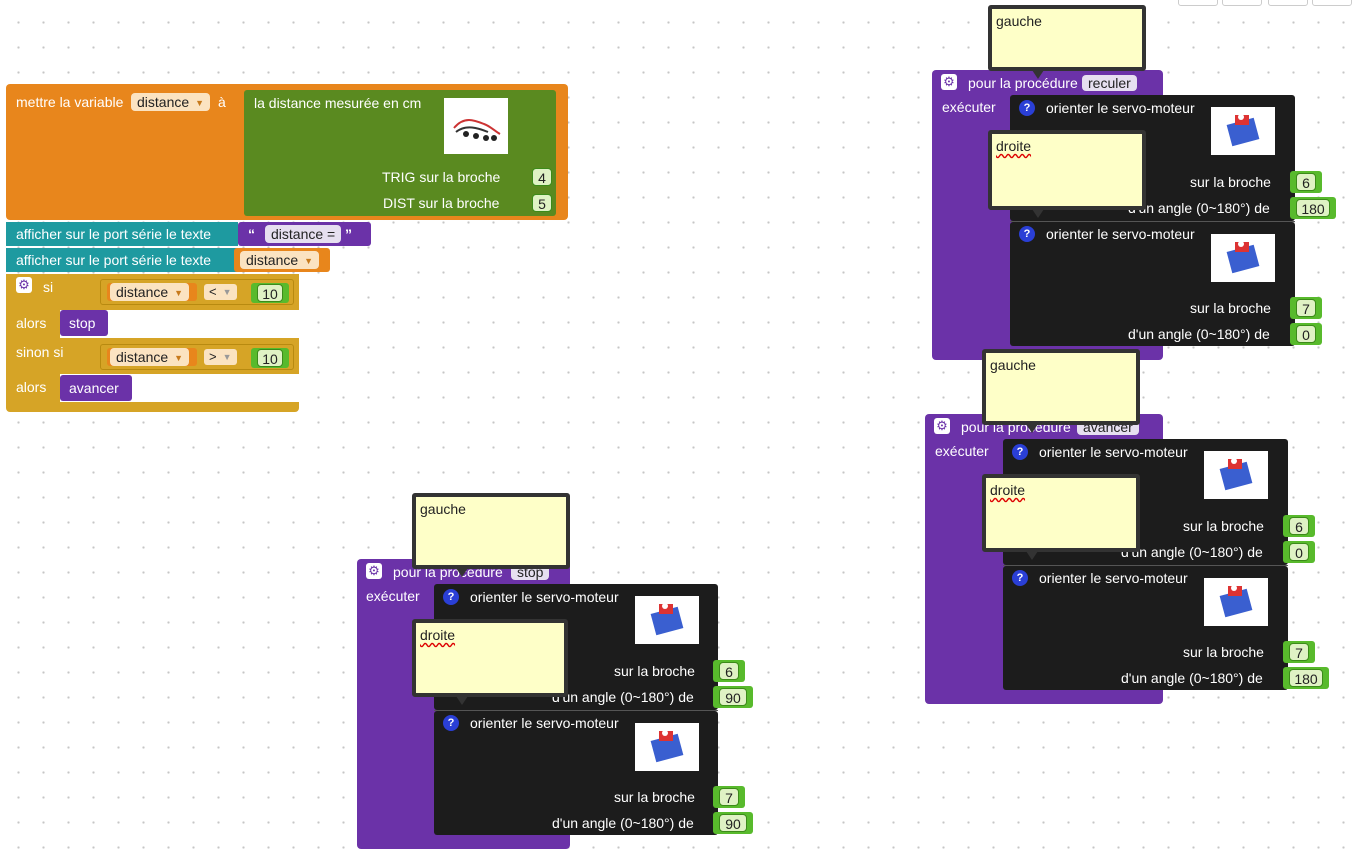  Describe the element at coordinates (122, 260) in the screenshot. I see `serial-print-block-2: afficher sur le port série le texte` at that location.